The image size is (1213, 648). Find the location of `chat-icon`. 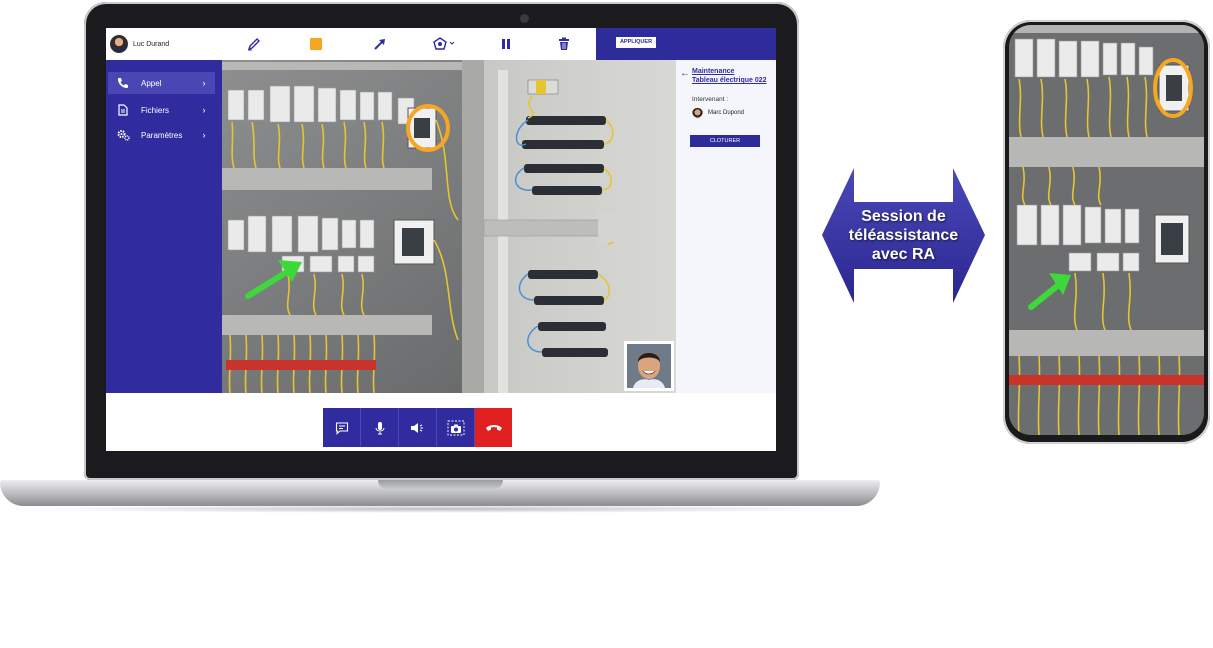

chat-icon is located at coordinates (341, 428).